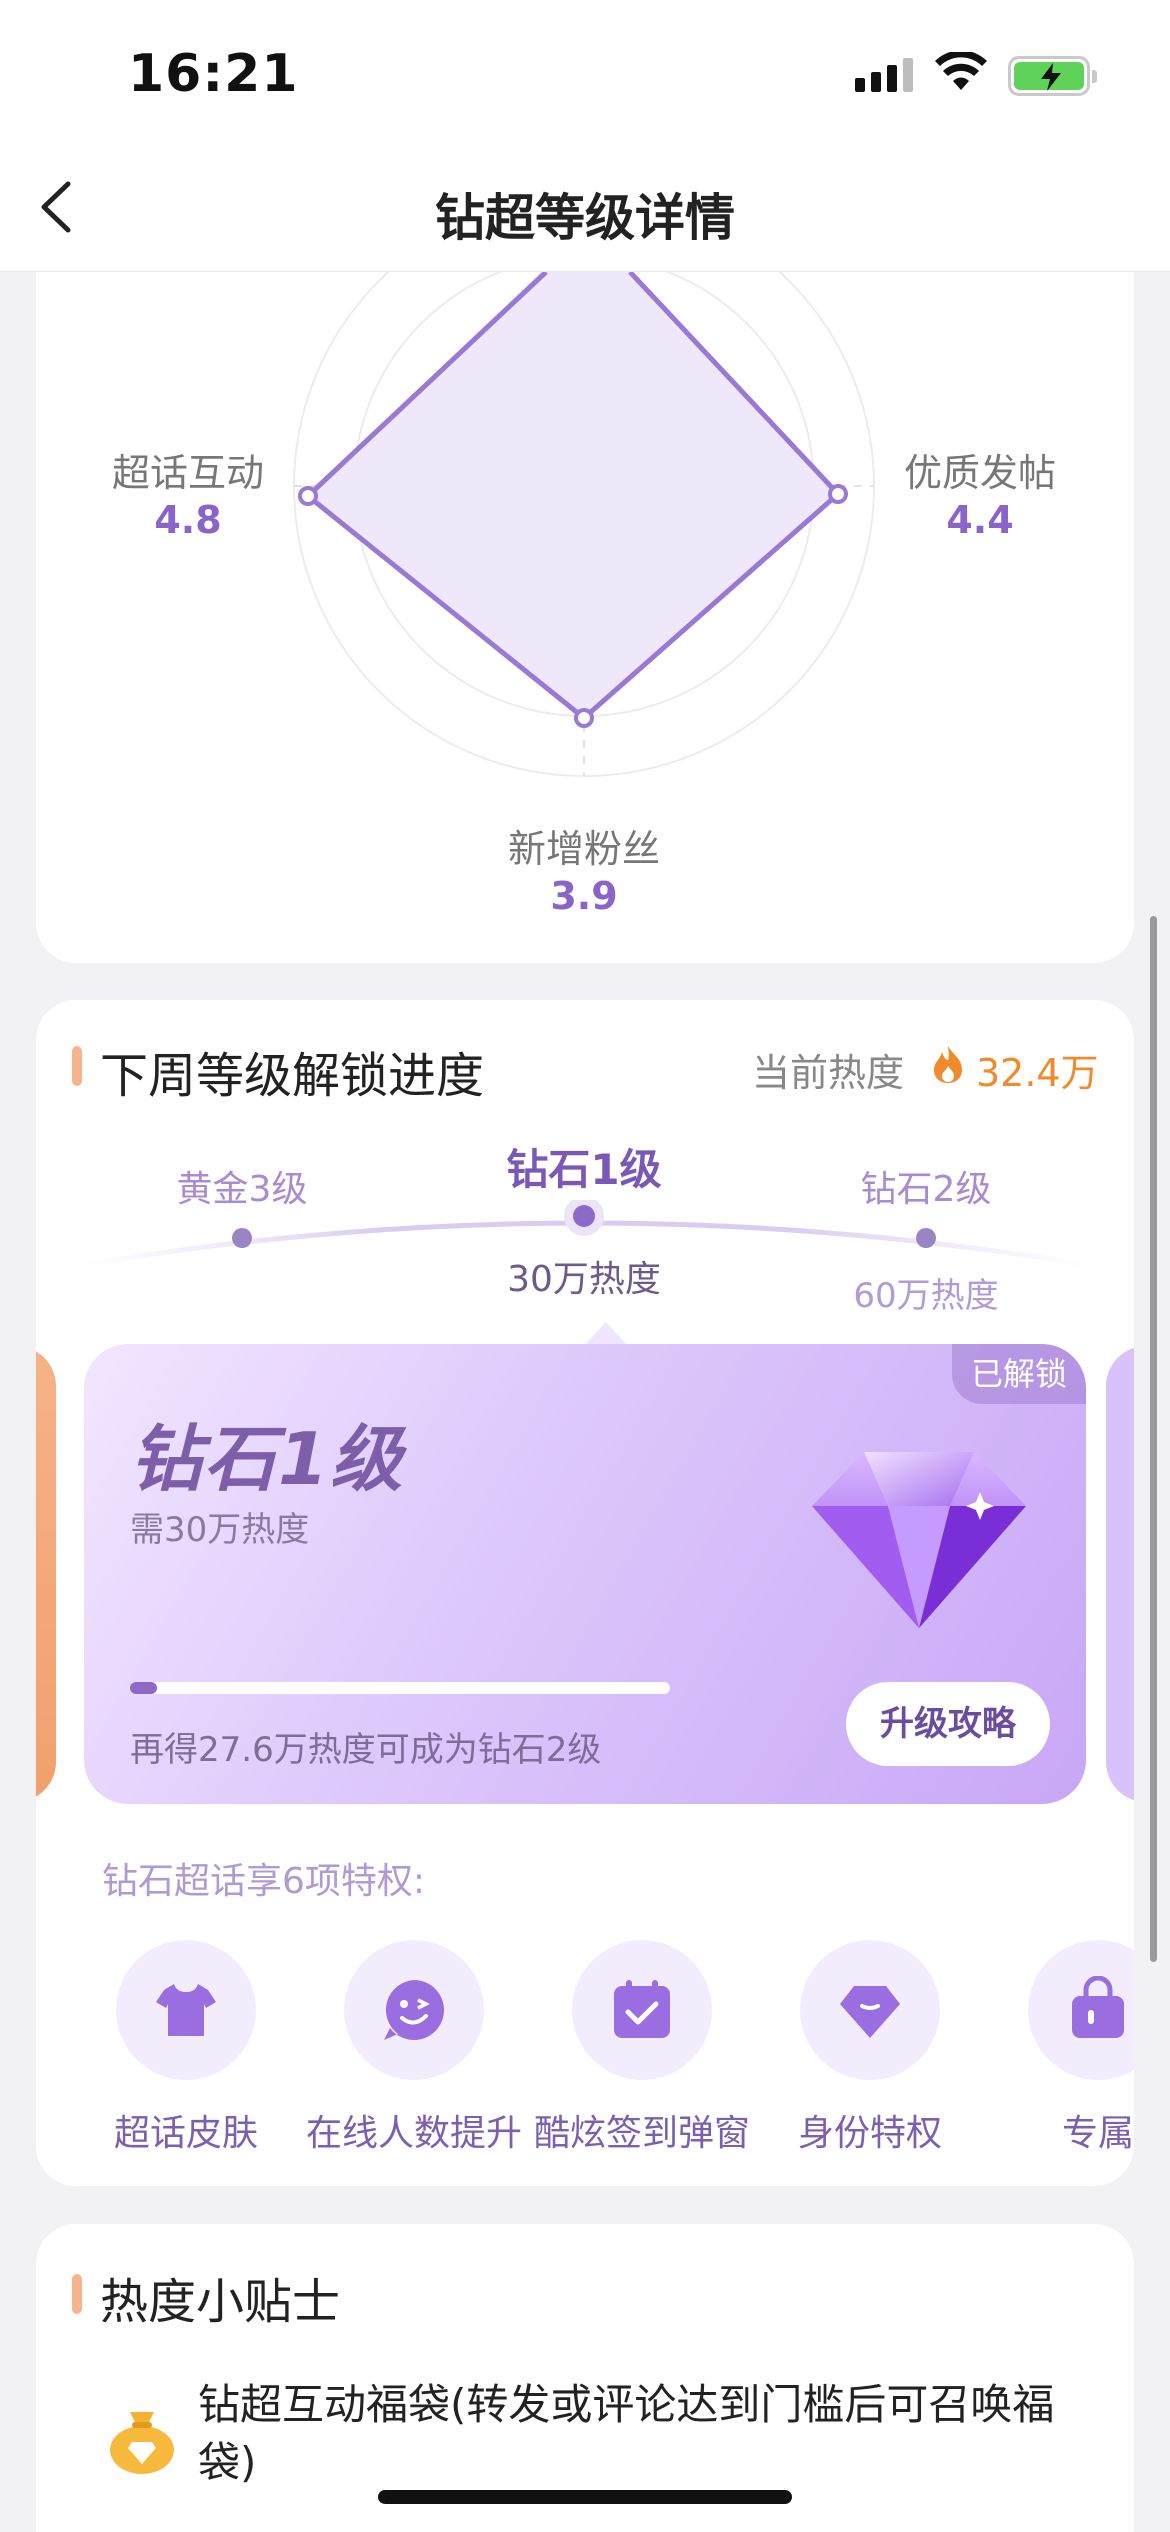  I want to click on nav-bar: 钻超等级详情, so click(585, 211).